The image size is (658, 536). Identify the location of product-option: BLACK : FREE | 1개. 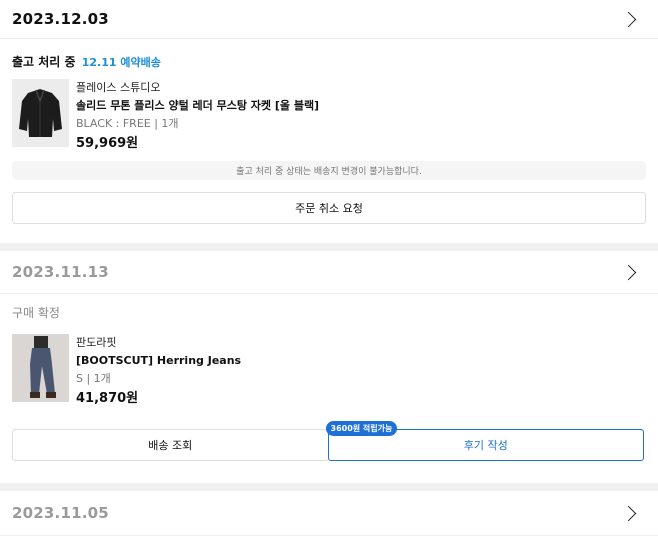
(127, 123).